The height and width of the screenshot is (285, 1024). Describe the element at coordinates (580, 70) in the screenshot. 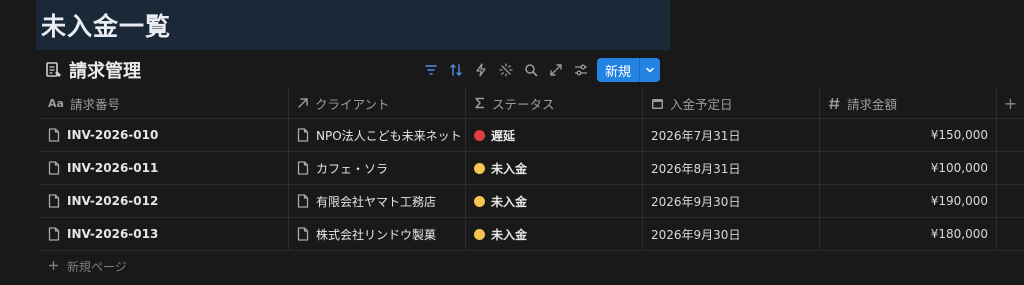

I see `settings-icon` at that location.